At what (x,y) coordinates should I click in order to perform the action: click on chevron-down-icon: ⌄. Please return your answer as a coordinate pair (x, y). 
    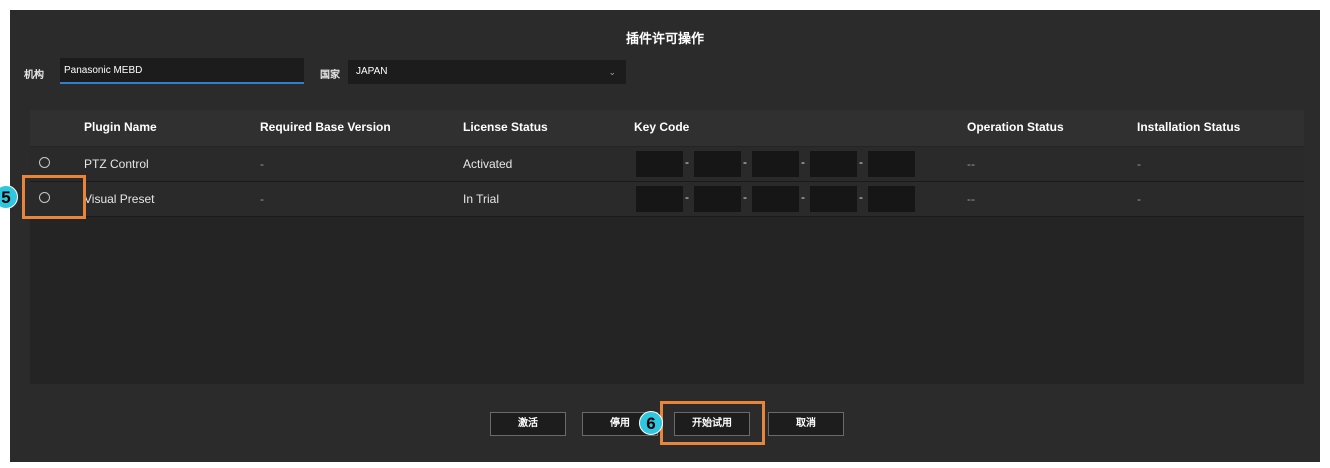
    Looking at the image, I should click on (612, 72).